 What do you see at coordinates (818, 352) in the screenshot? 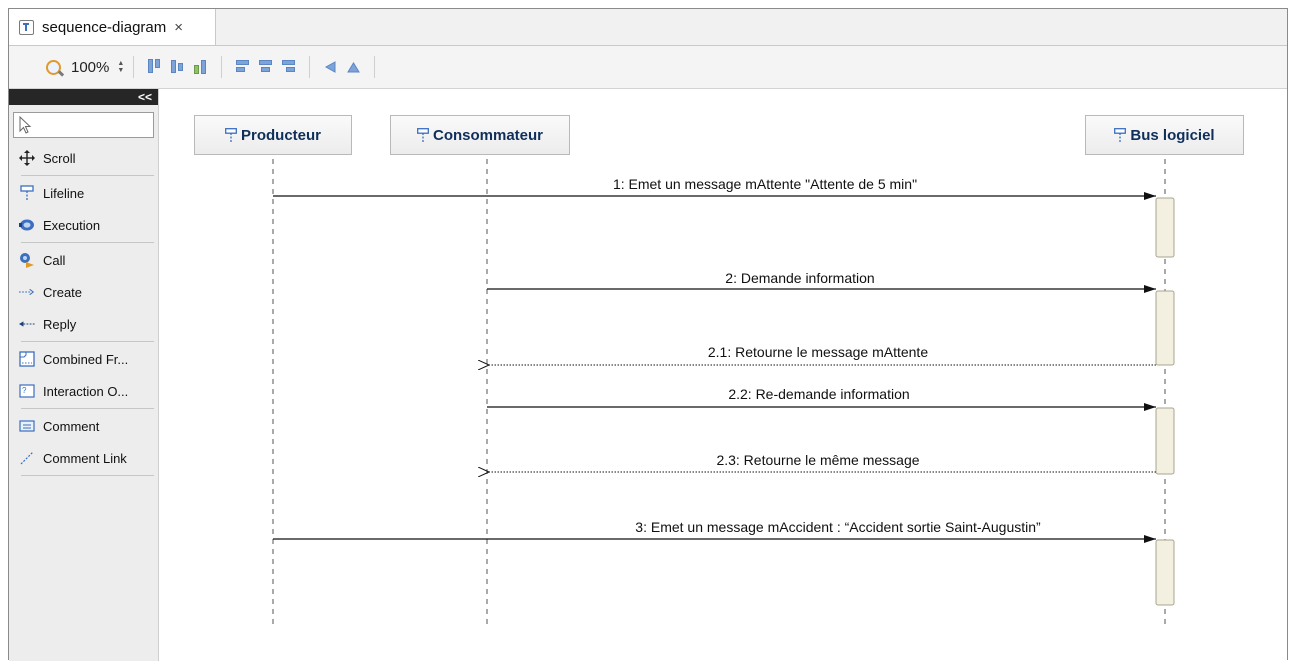
I see `message-2-1-label: 2.1: Retourne le message mAttente` at bounding box center [818, 352].